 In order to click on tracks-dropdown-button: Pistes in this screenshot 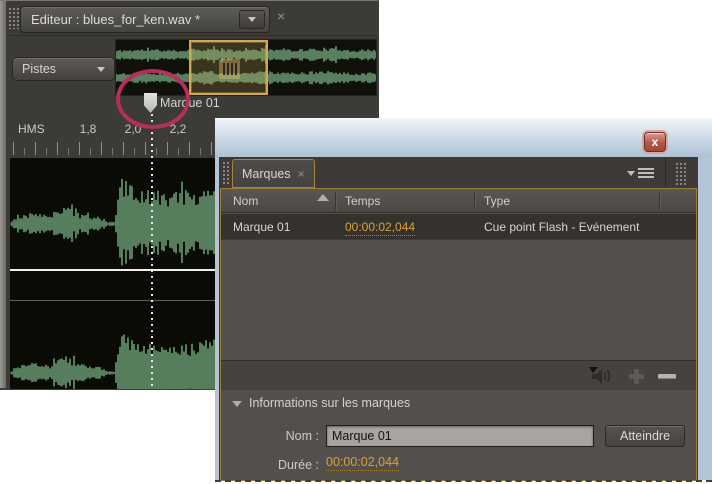, I will do `click(63, 69)`.